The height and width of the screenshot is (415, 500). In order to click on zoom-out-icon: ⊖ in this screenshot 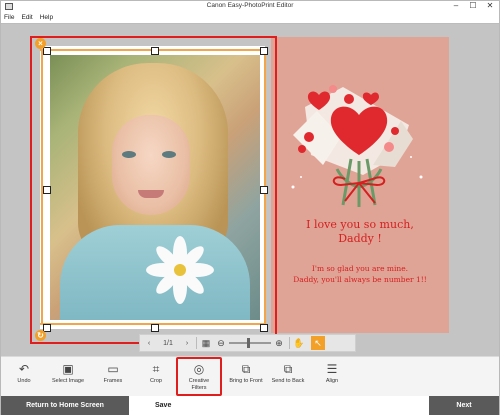, I will do `click(221, 343)`.